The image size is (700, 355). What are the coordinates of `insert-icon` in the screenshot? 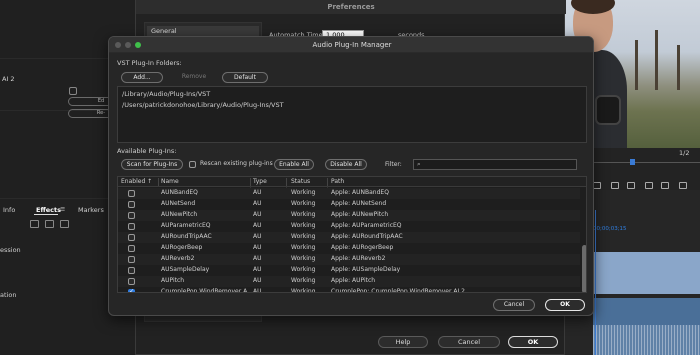 It's located at (649, 185).